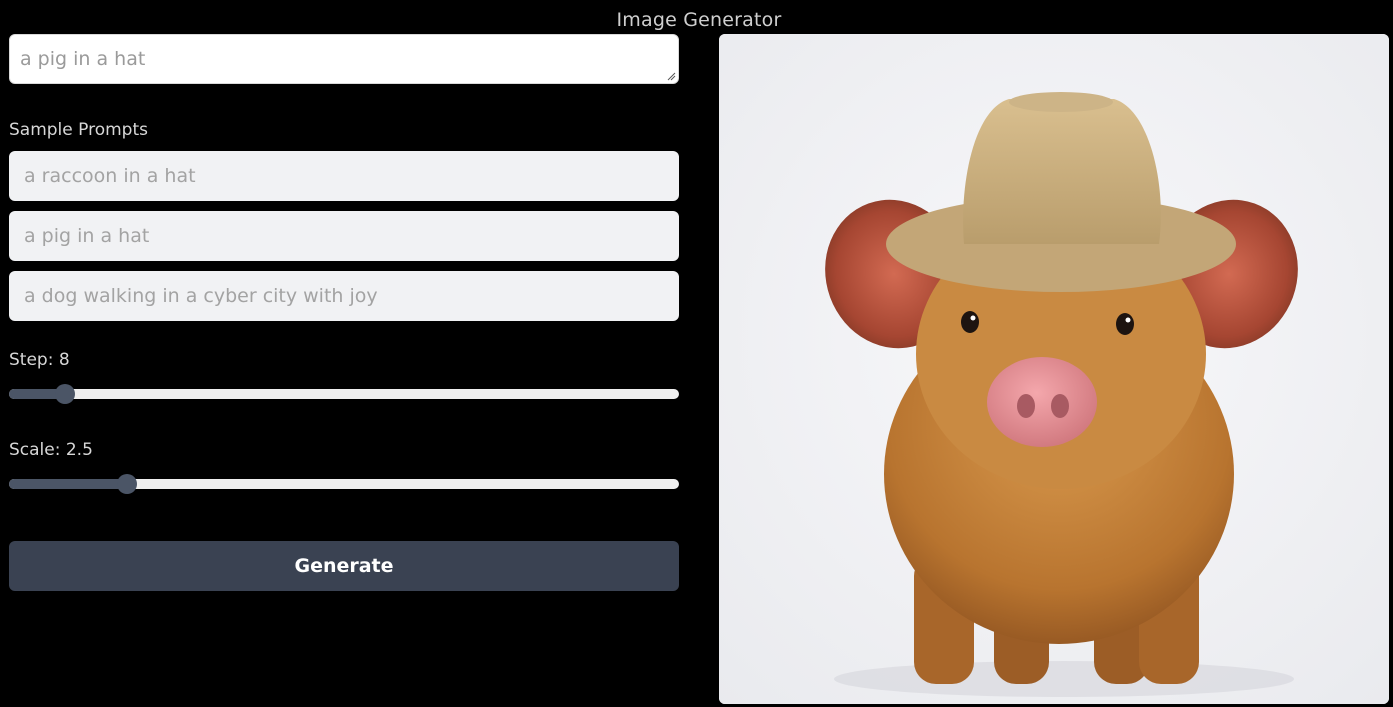 The height and width of the screenshot is (707, 1393). I want to click on step-slider-track, so click(344, 394).